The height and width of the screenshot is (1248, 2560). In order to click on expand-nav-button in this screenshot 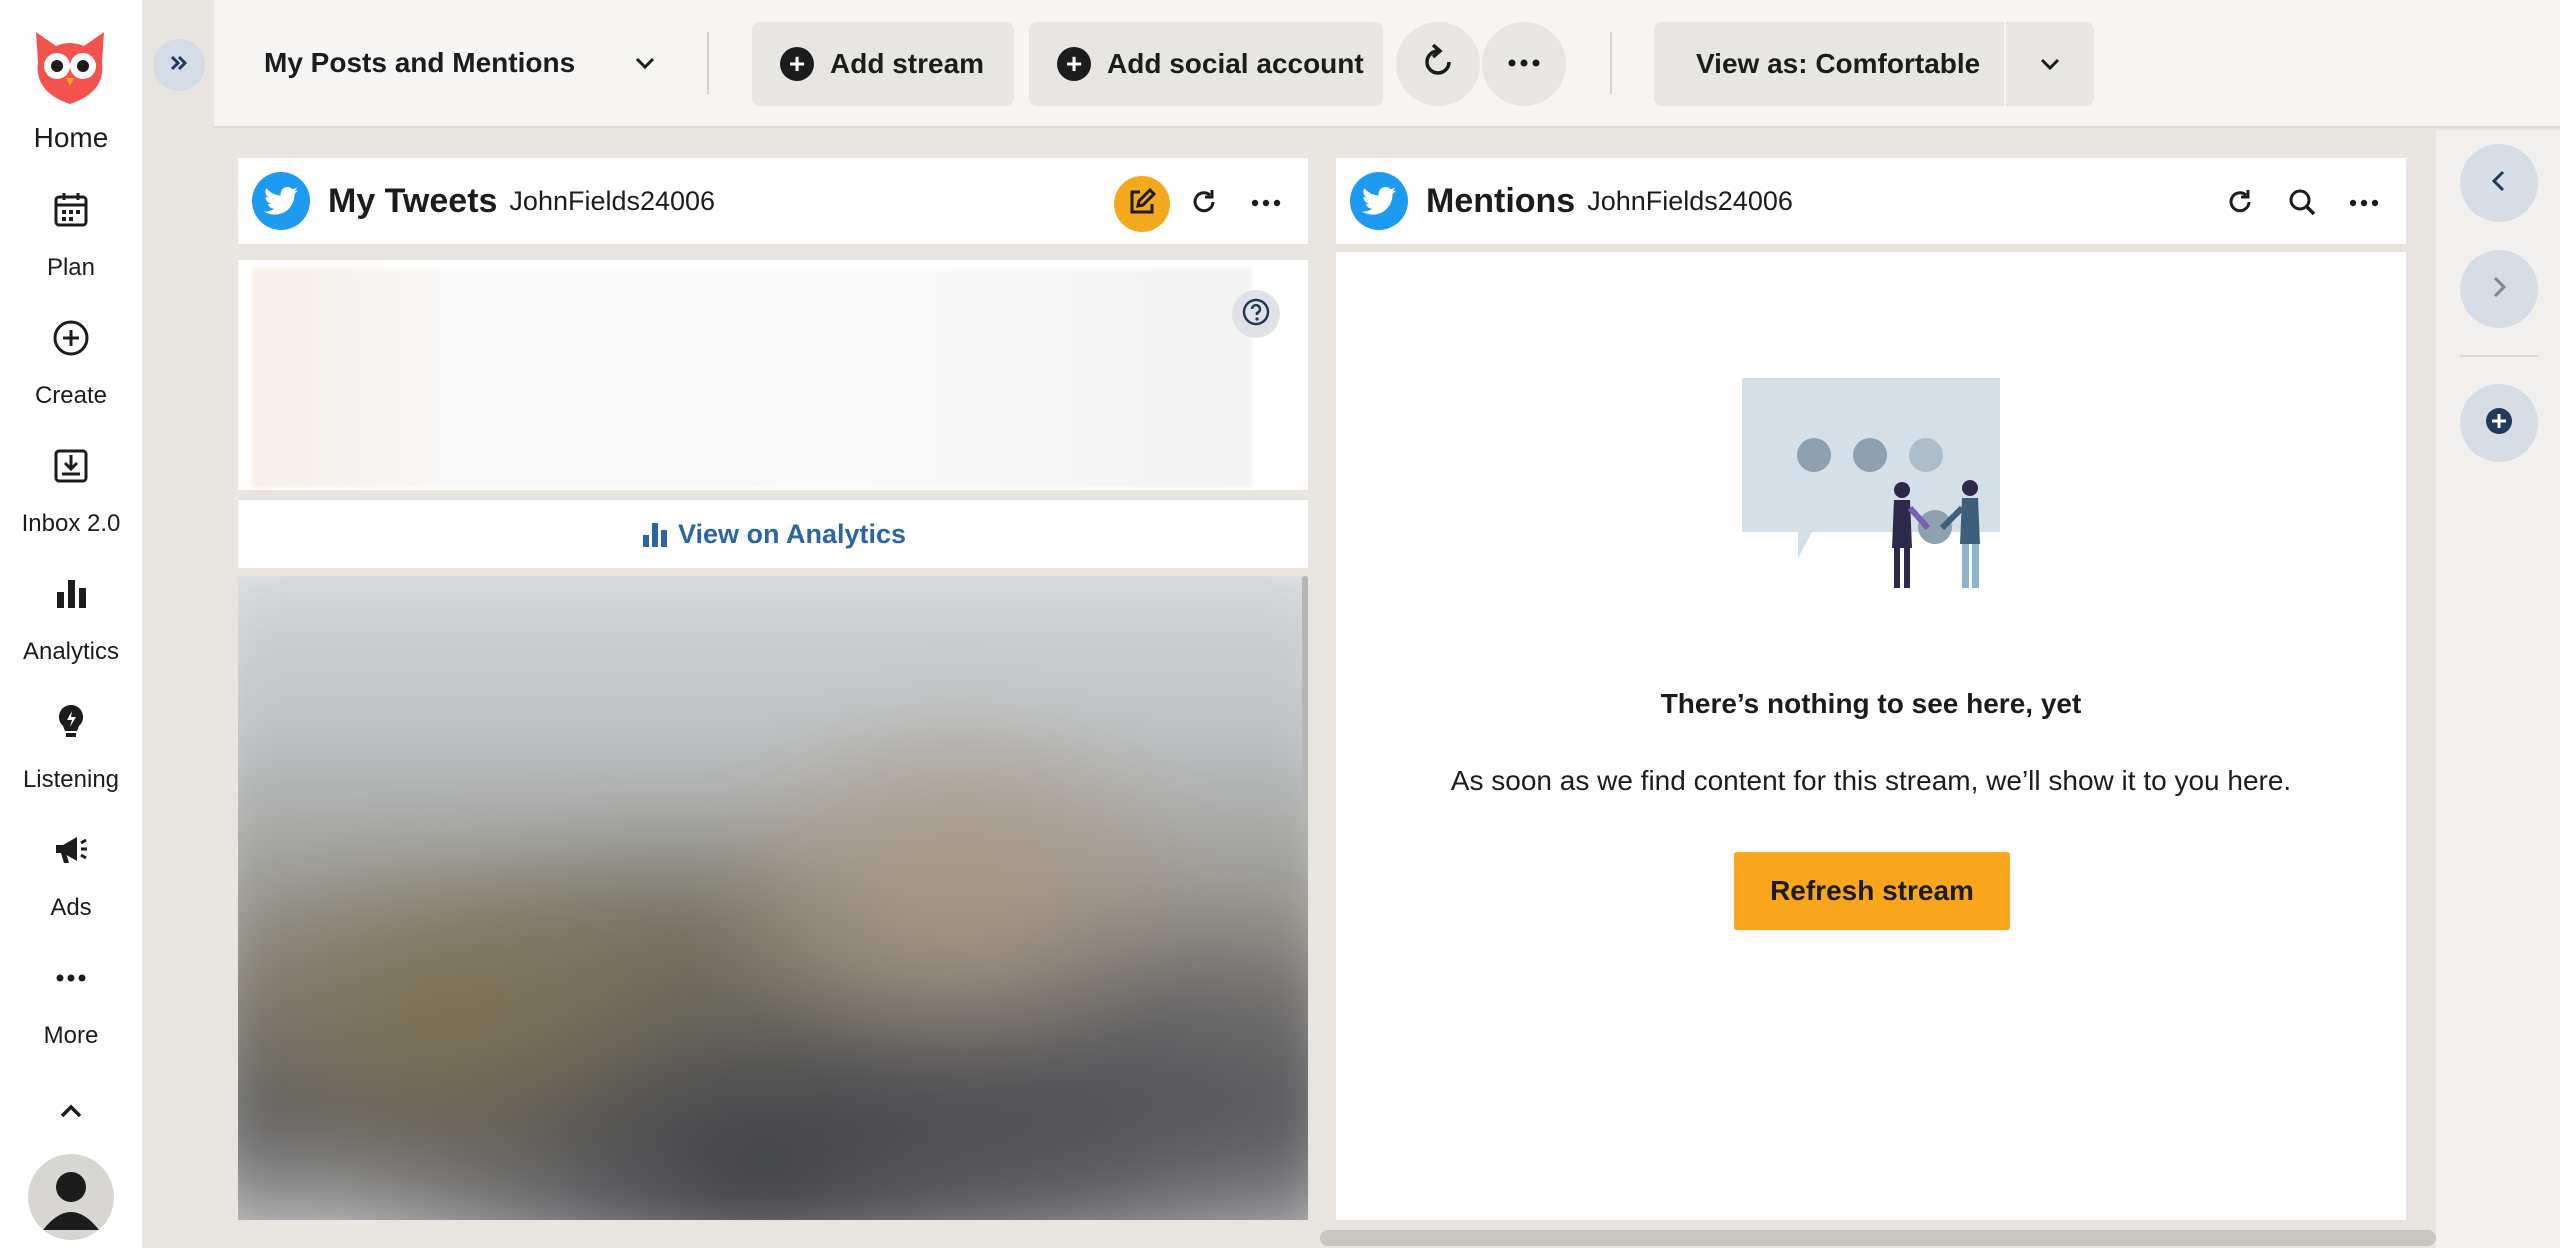, I will do `click(179, 65)`.